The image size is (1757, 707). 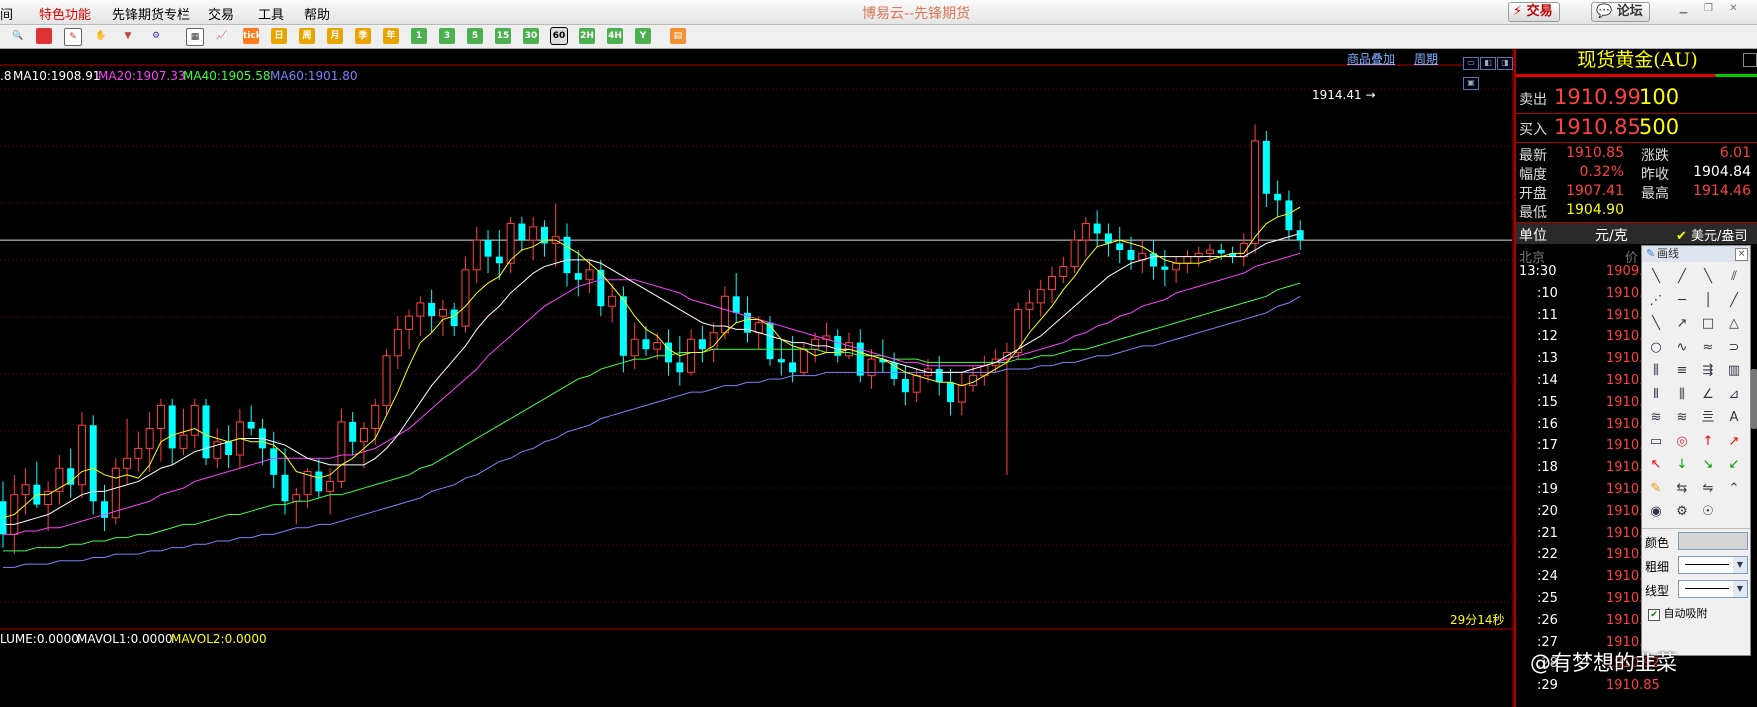 What do you see at coordinates (1505, 63) in the screenshot?
I see `layout-icon-3: ◨` at bounding box center [1505, 63].